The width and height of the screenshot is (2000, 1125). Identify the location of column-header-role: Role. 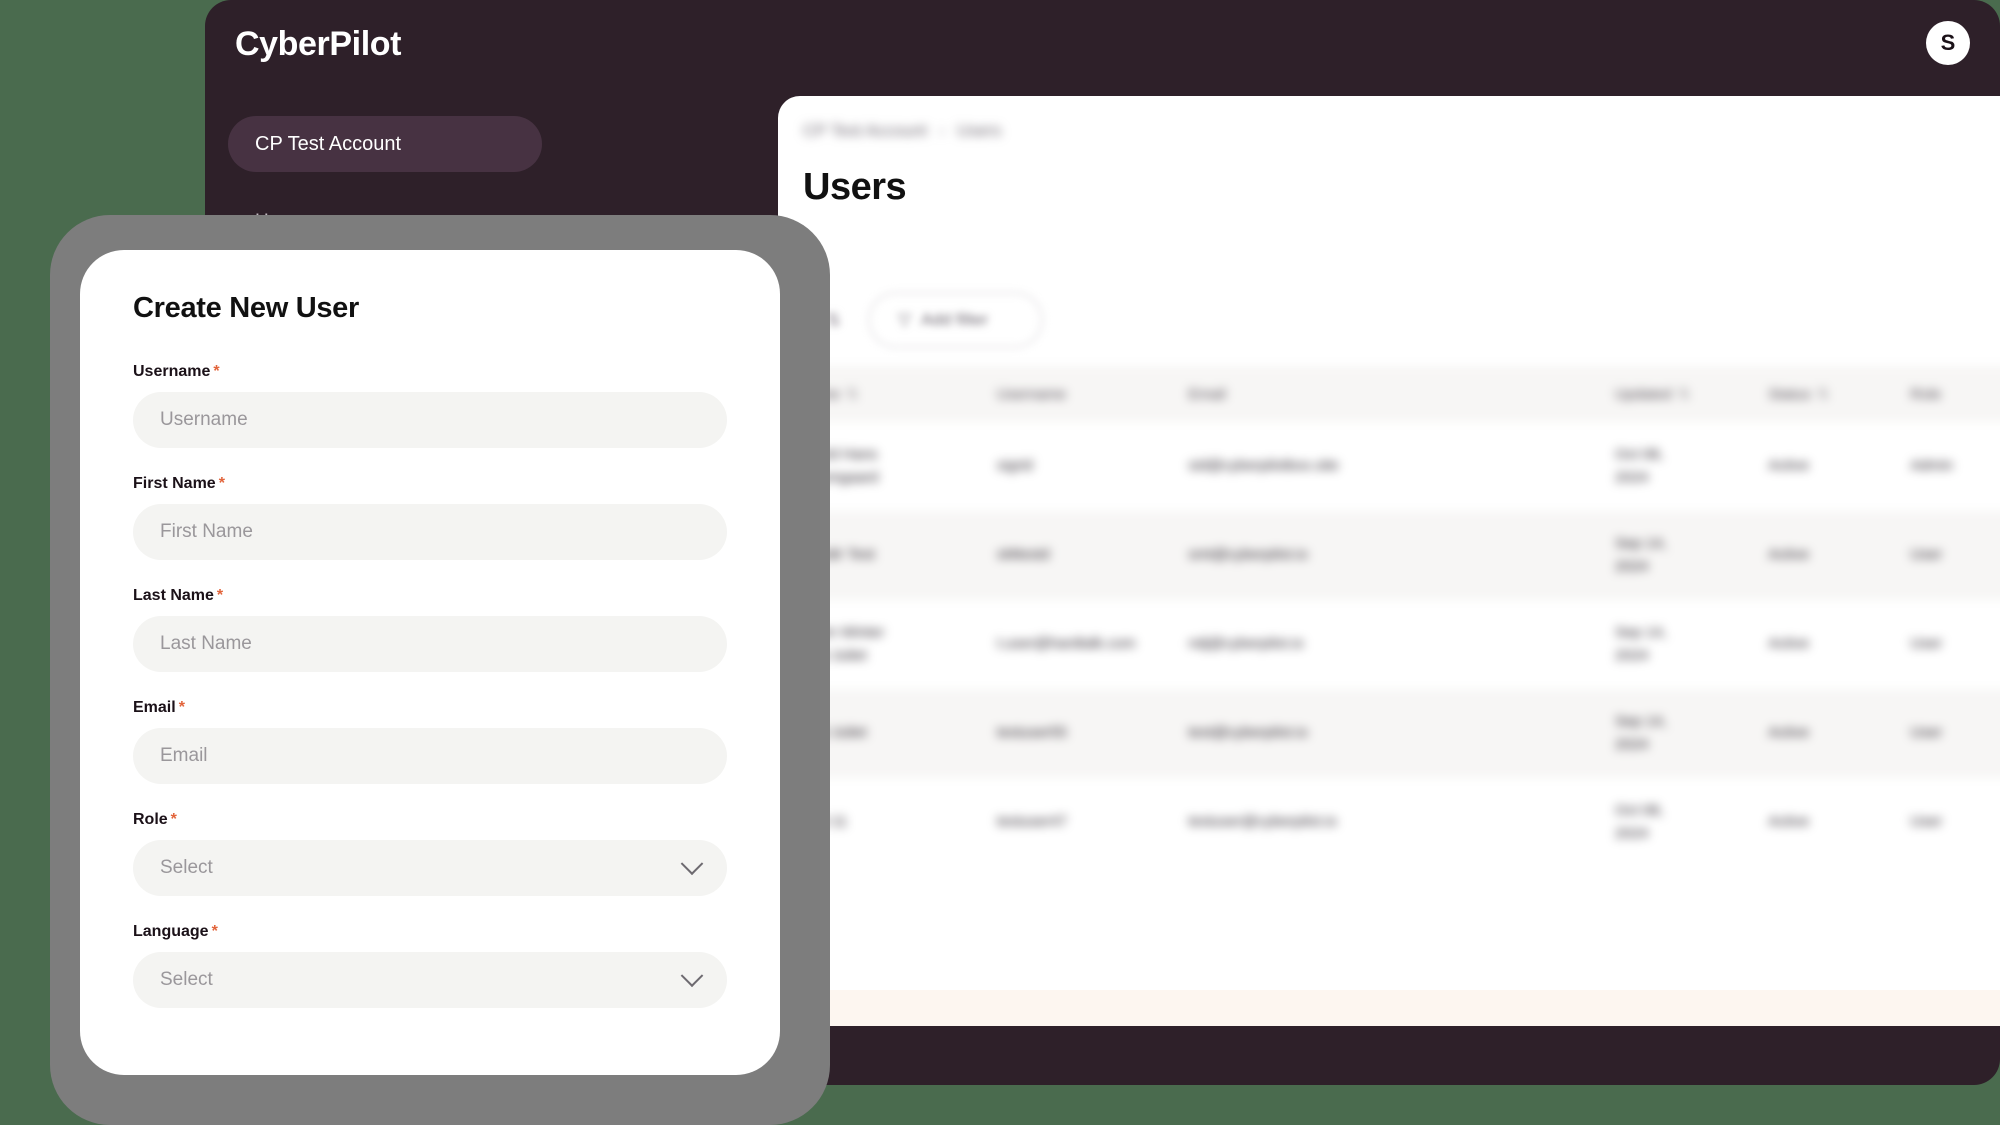
(1944, 394).